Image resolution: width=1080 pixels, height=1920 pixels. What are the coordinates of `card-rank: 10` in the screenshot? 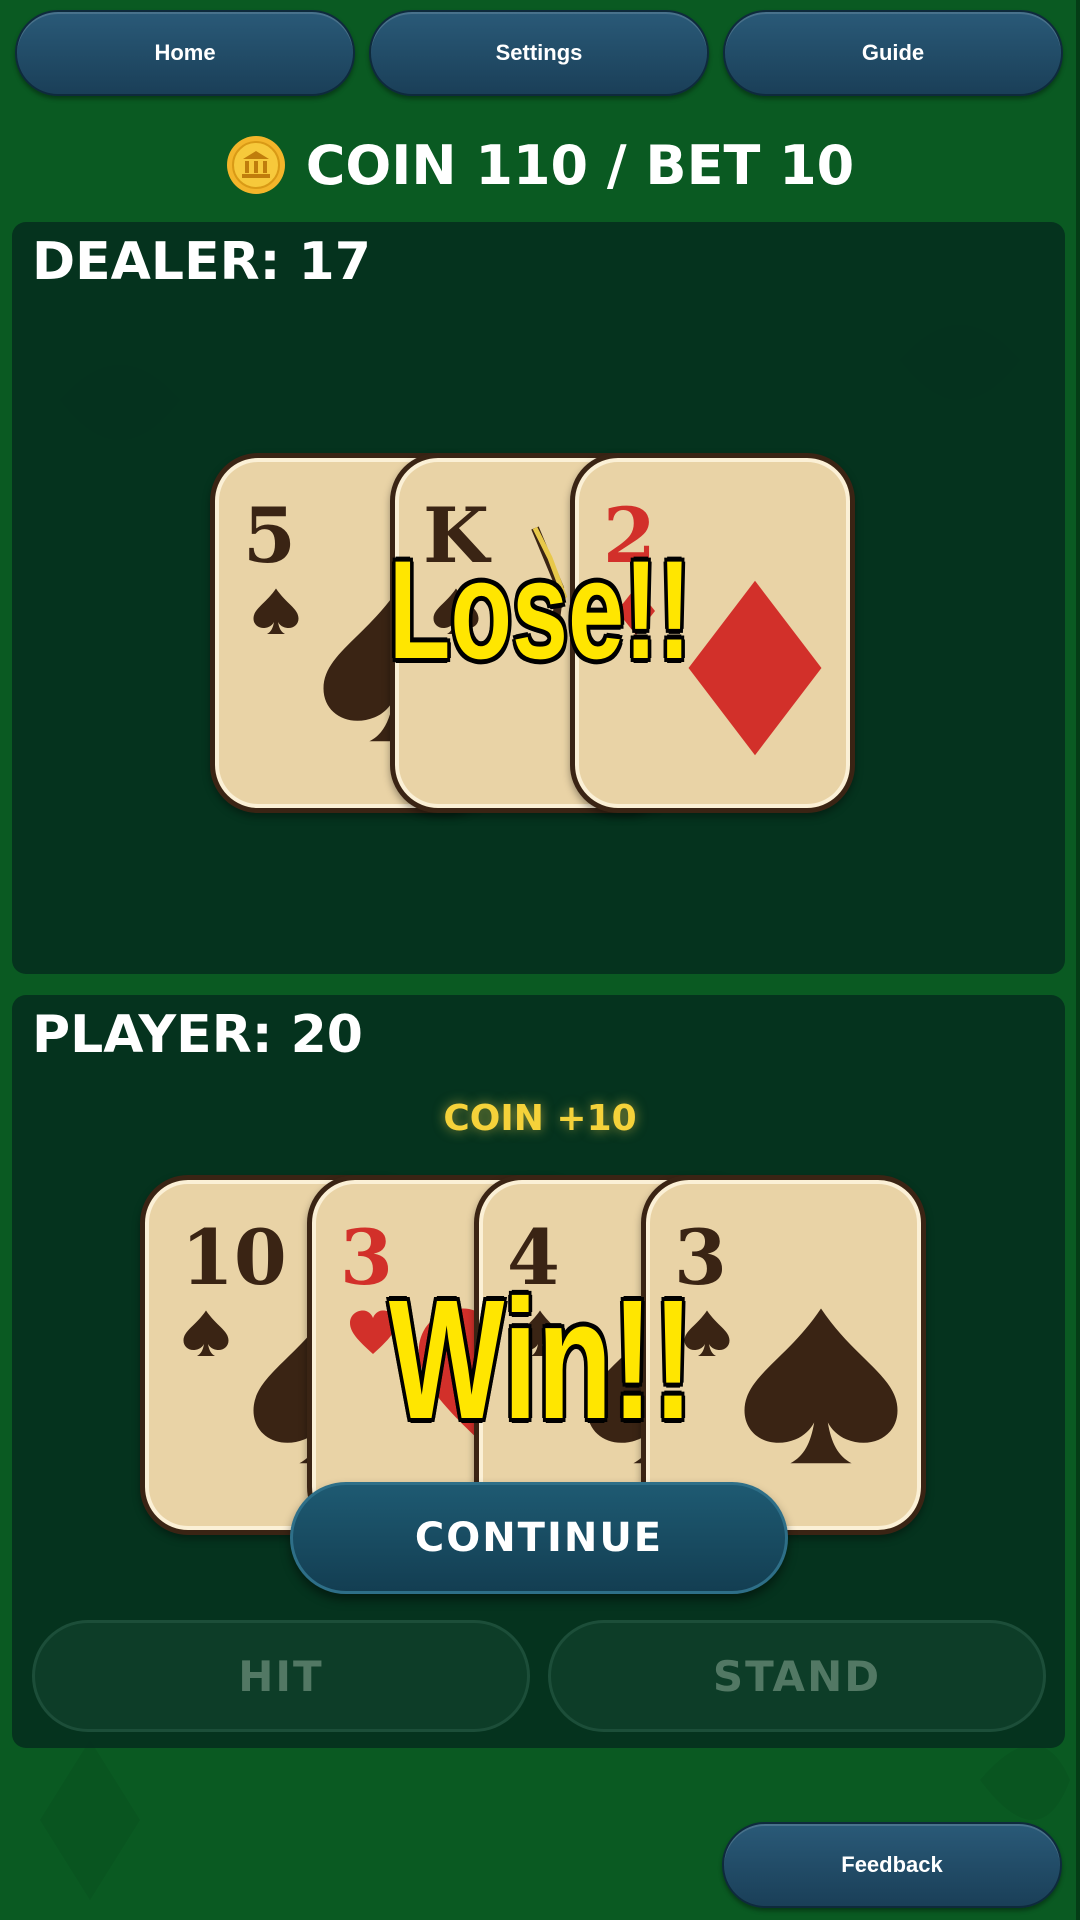 It's located at (234, 1257).